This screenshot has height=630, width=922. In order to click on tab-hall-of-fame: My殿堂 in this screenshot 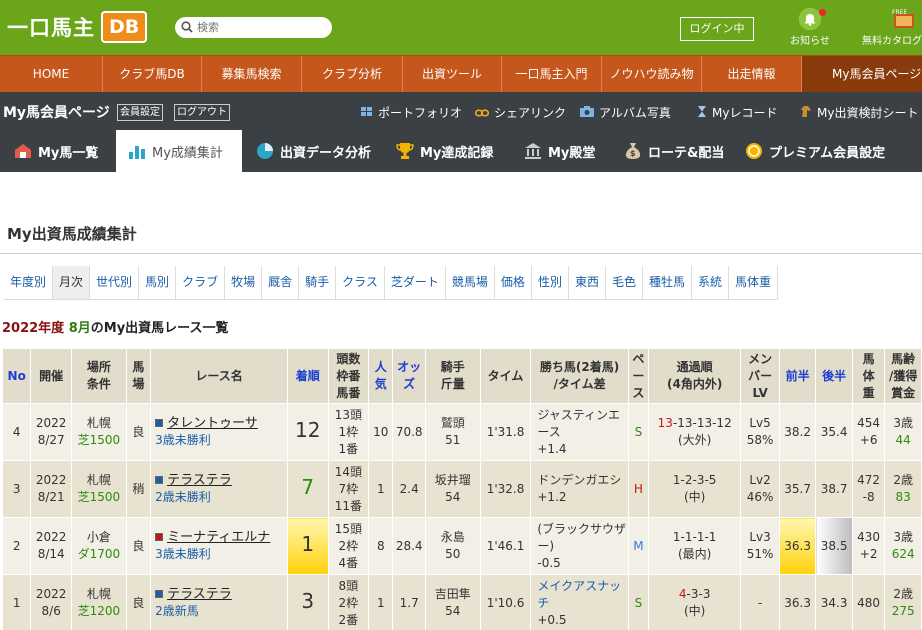, I will do `click(559, 151)`.